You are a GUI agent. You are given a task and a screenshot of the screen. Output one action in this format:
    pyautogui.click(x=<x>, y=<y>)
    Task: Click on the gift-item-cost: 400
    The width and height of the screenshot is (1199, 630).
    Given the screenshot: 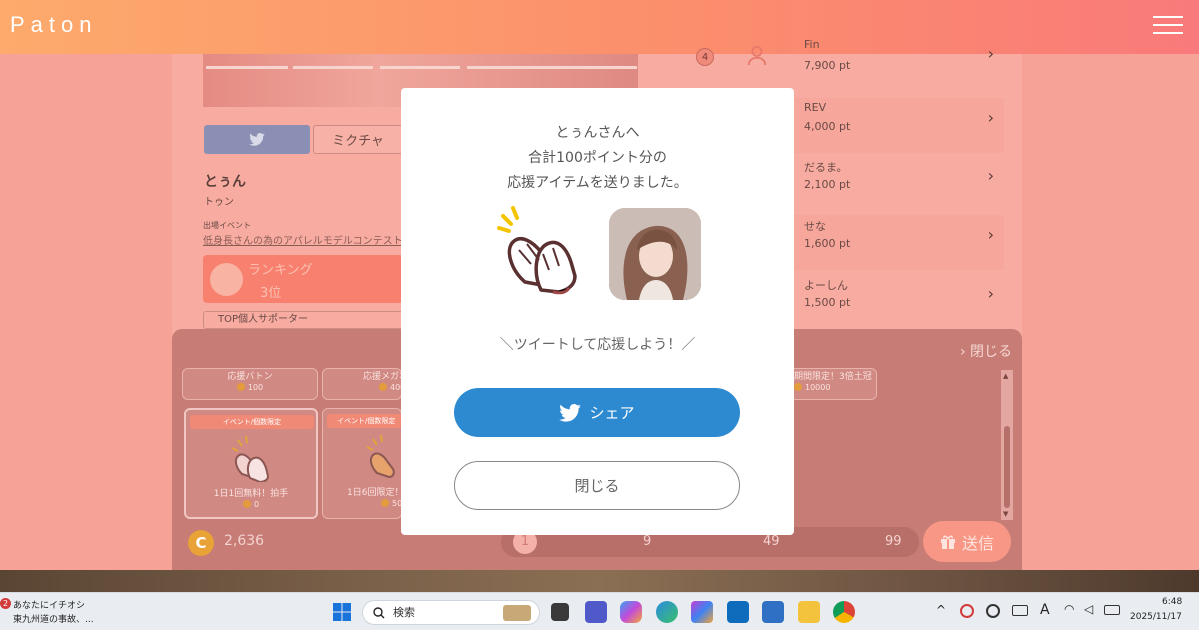 What is the action you would take?
    pyautogui.click(x=362, y=387)
    